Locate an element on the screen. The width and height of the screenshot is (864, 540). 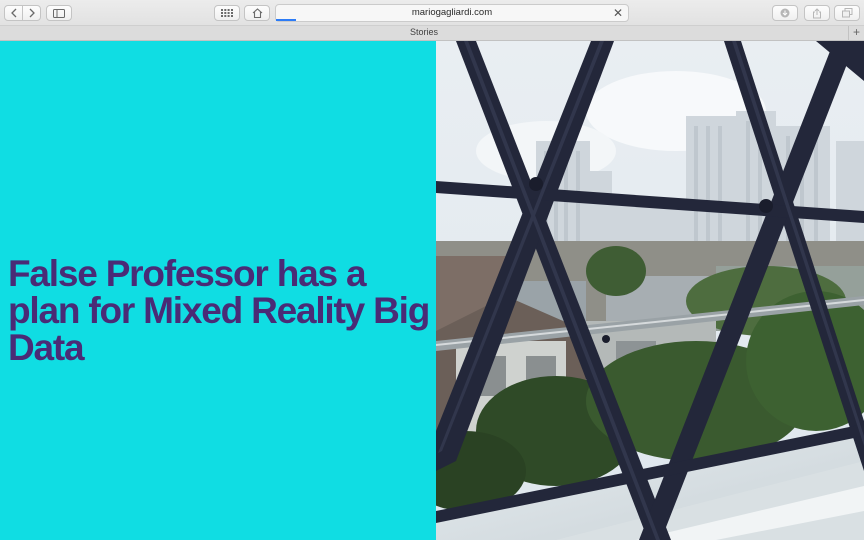
browser-toolbar: mariogagliardi.com ✕ is located at coordinates (432, 13).